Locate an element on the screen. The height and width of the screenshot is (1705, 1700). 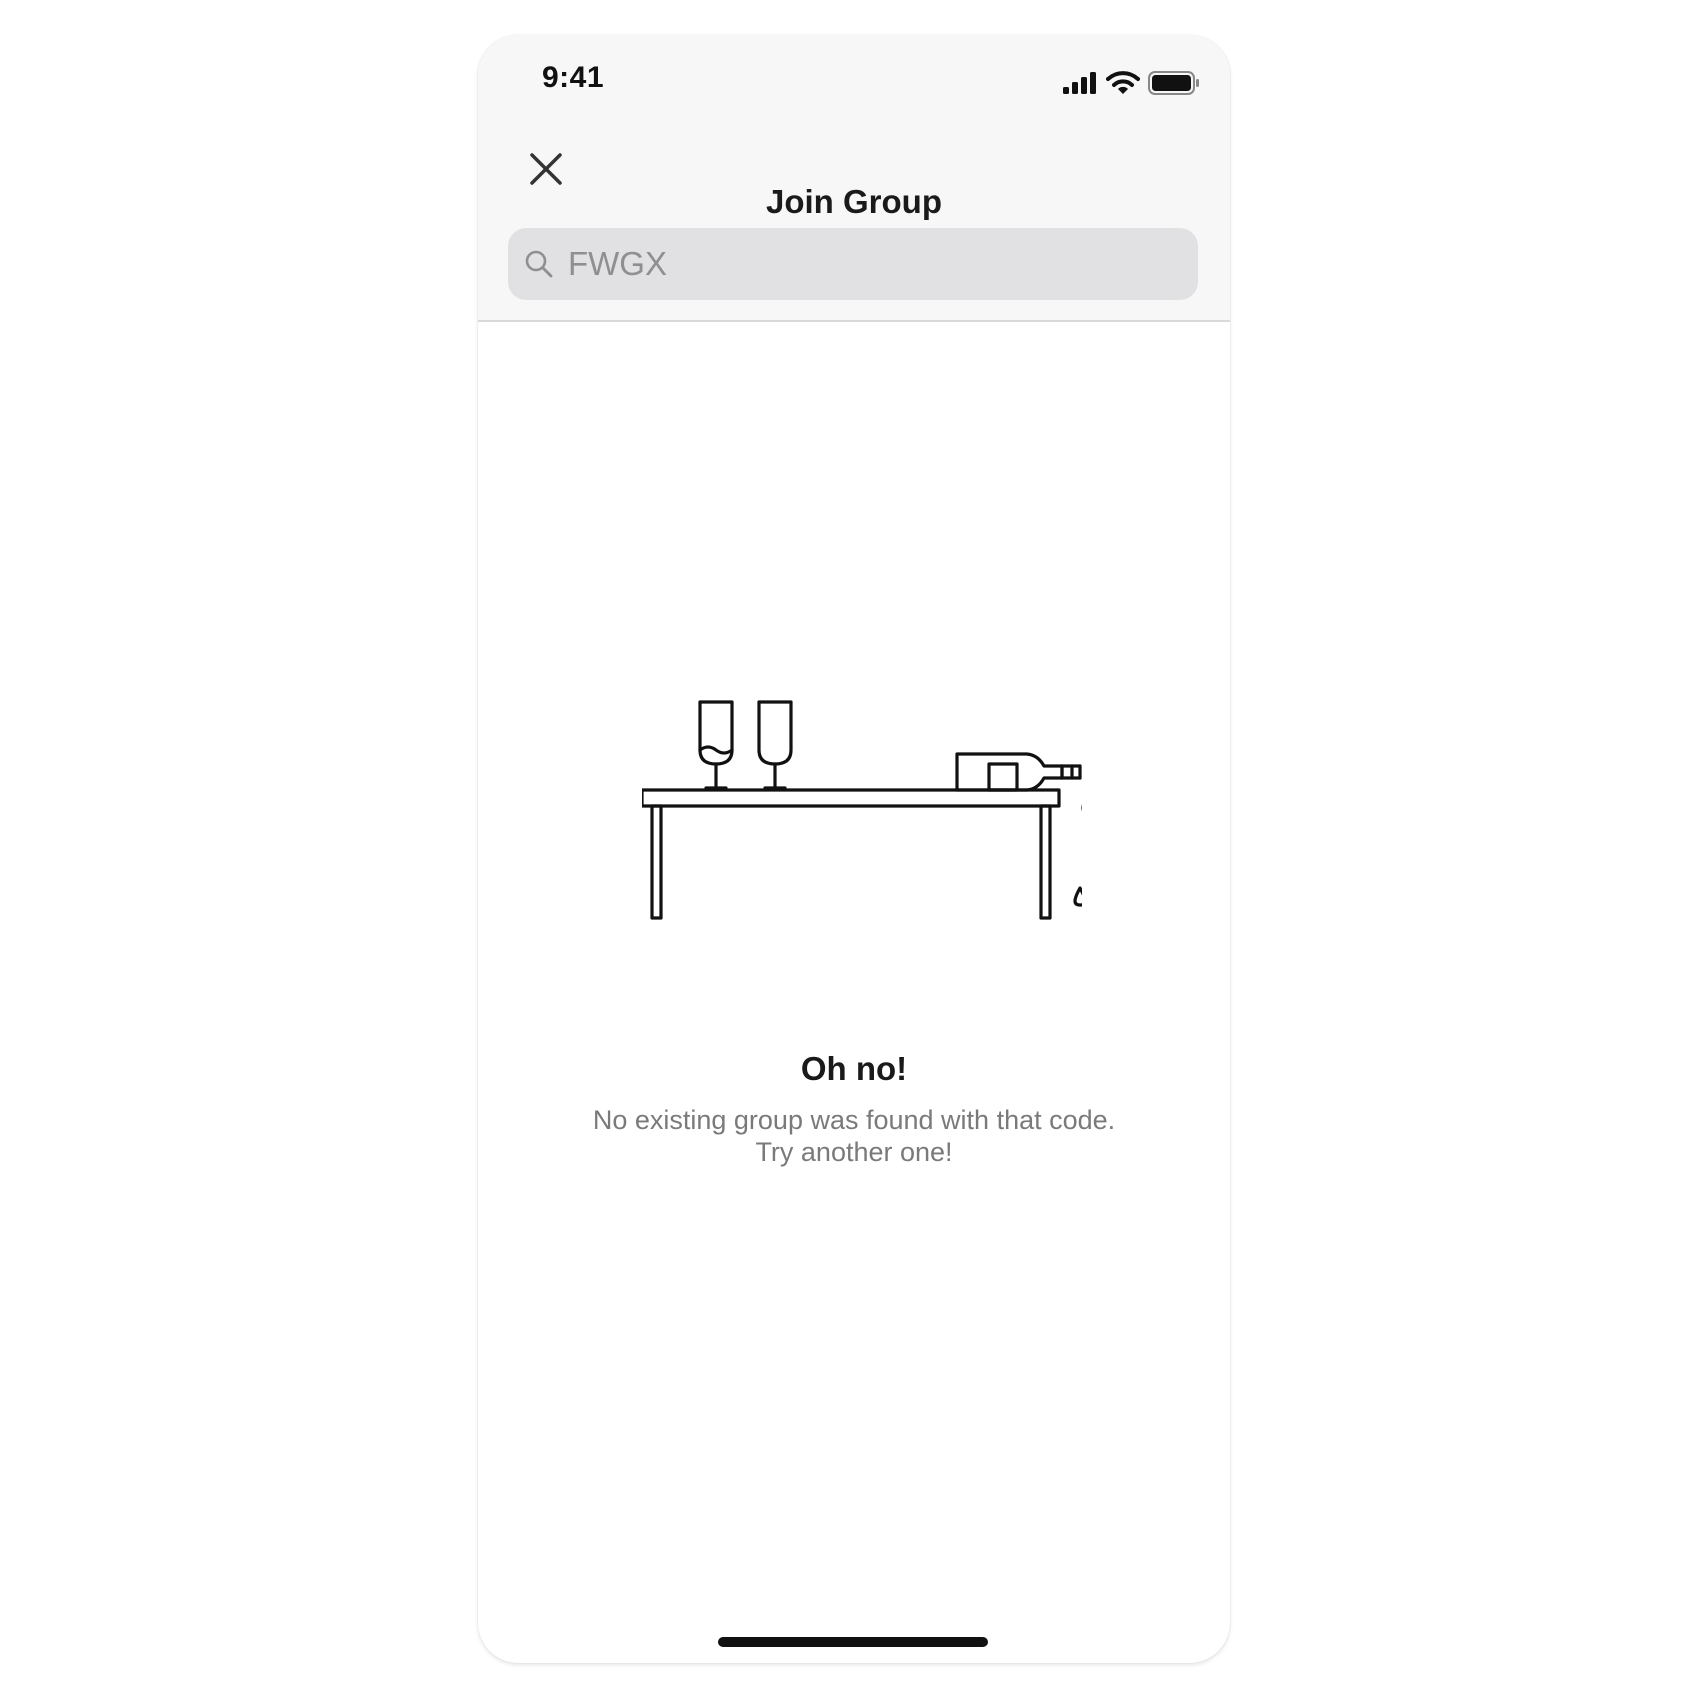
battery-icon is located at coordinates (1173, 83).